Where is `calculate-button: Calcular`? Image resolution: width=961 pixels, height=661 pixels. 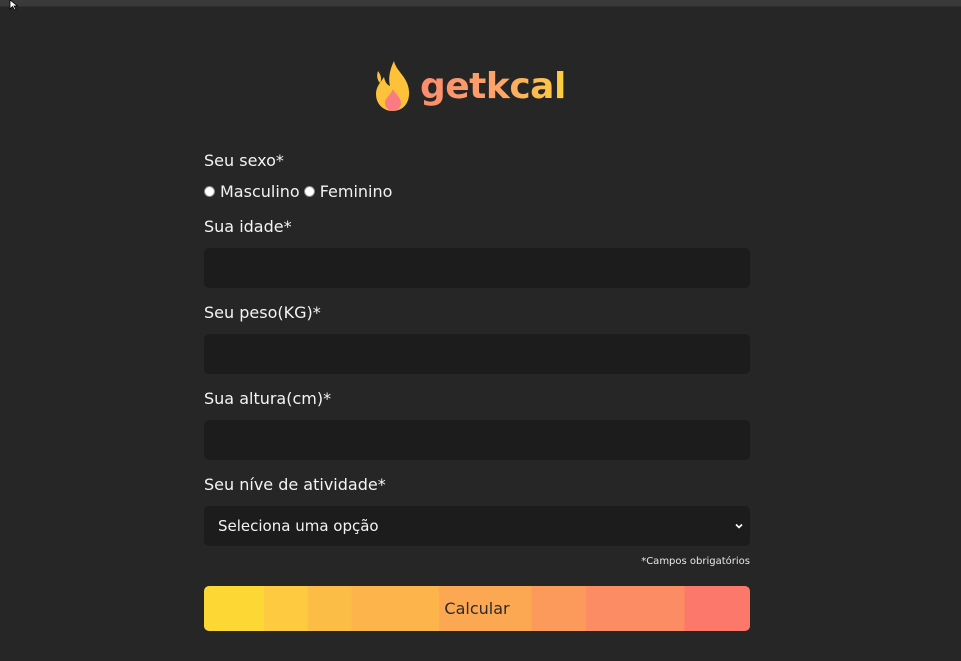
calculate-button: Calcular is located at coordinates (477, 608).